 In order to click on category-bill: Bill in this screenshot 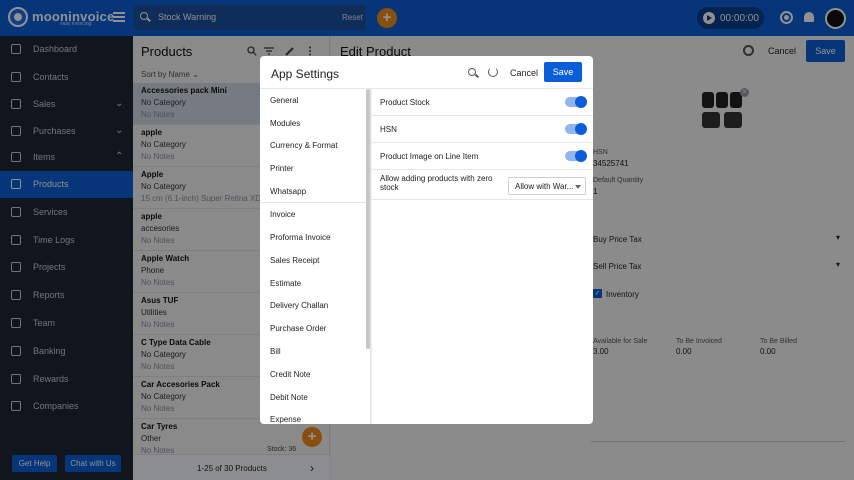, I will do `click(275, 351)`.